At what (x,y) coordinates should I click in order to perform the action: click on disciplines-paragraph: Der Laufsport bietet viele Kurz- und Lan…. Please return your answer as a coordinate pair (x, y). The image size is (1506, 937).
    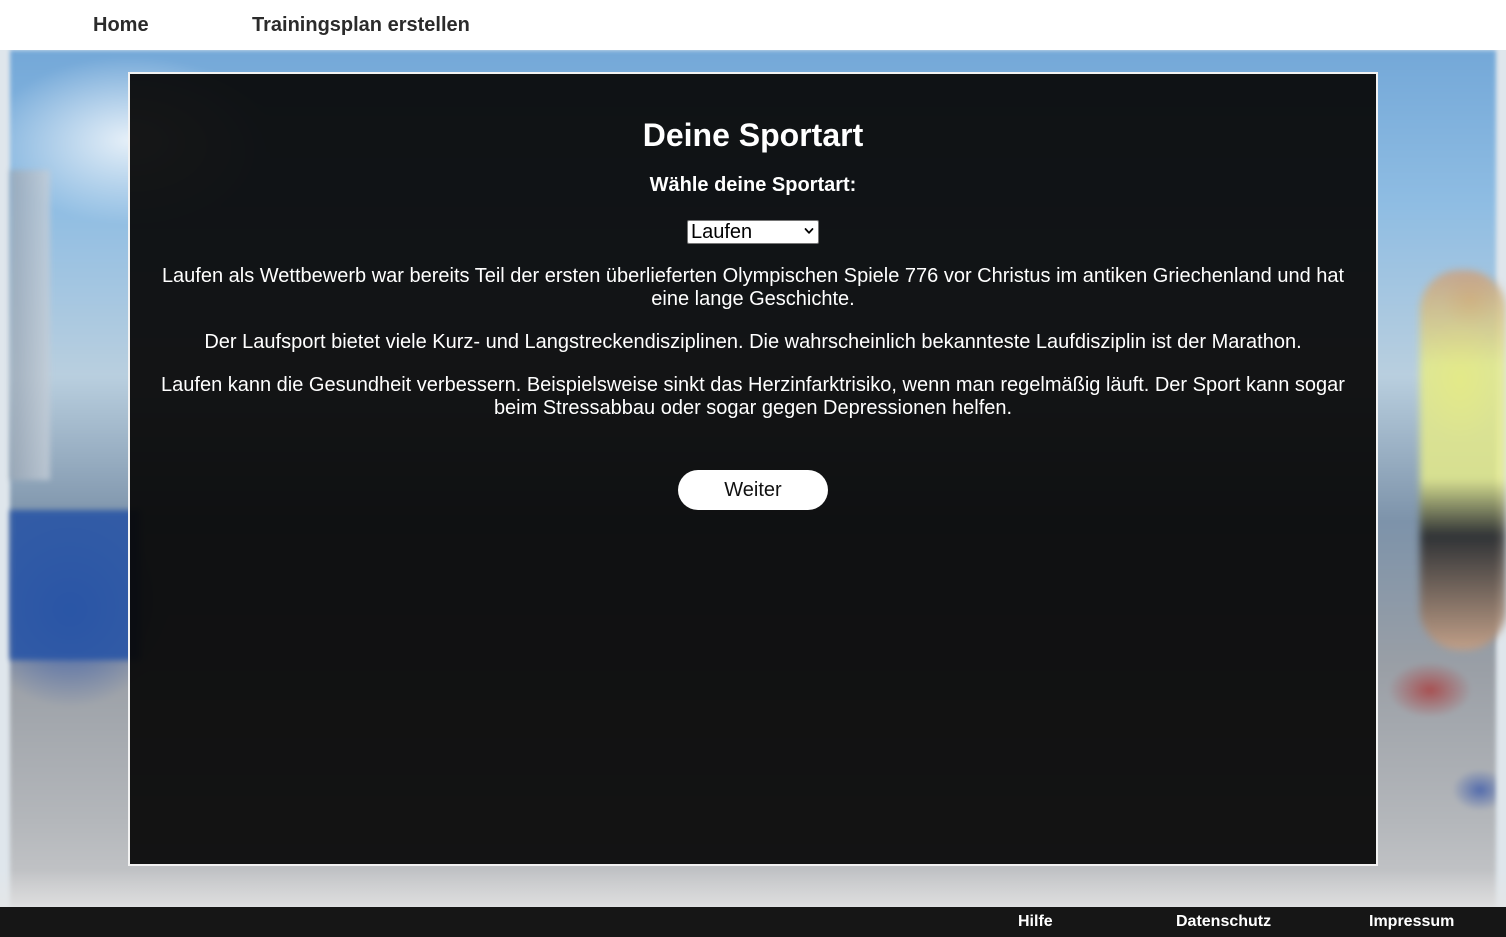
    Looking at the image, I should click on (753, 342).